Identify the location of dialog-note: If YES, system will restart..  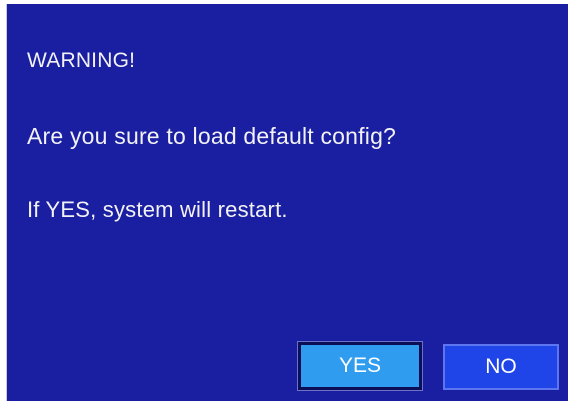
(157, 209).